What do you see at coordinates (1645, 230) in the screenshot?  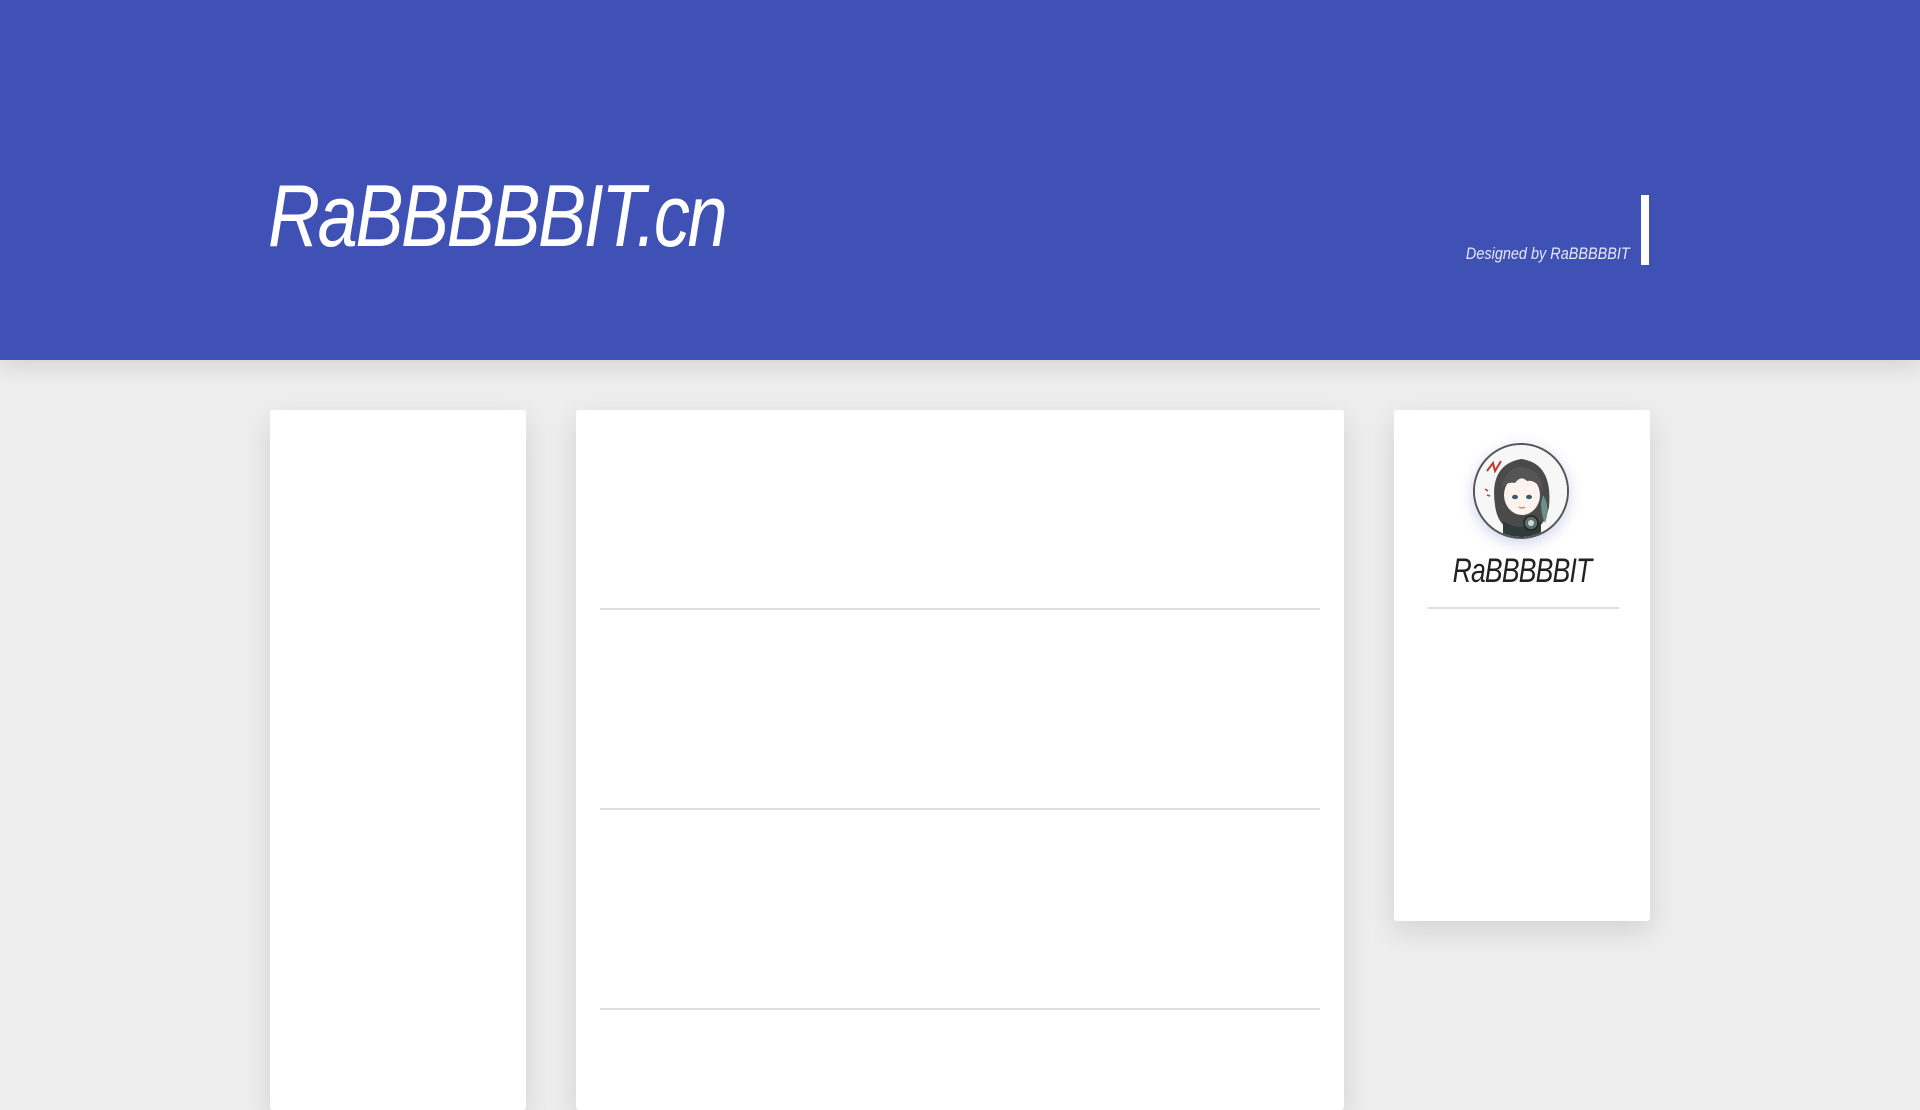 I see `header-accent-bar` at bounding box center [1645, 230].